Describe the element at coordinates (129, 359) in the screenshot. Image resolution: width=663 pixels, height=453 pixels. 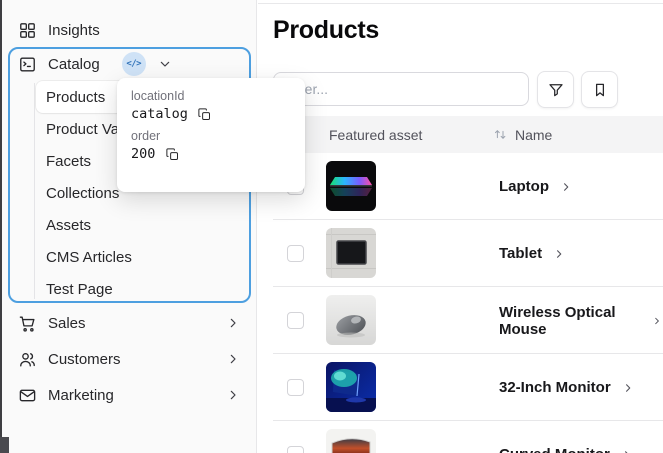
I see `sidebar-item-customers: Customers` at that location.